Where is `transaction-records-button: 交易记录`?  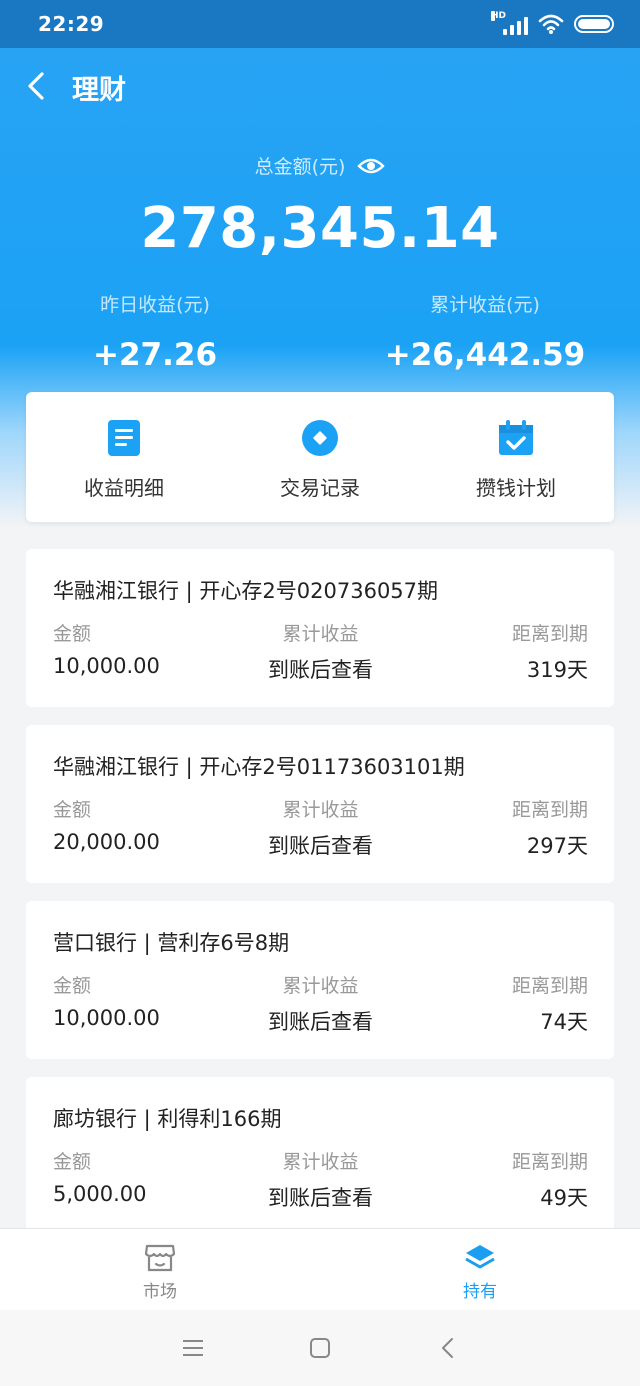
transaction-records-button: 交易记录 is located at coordinates (320, 457).